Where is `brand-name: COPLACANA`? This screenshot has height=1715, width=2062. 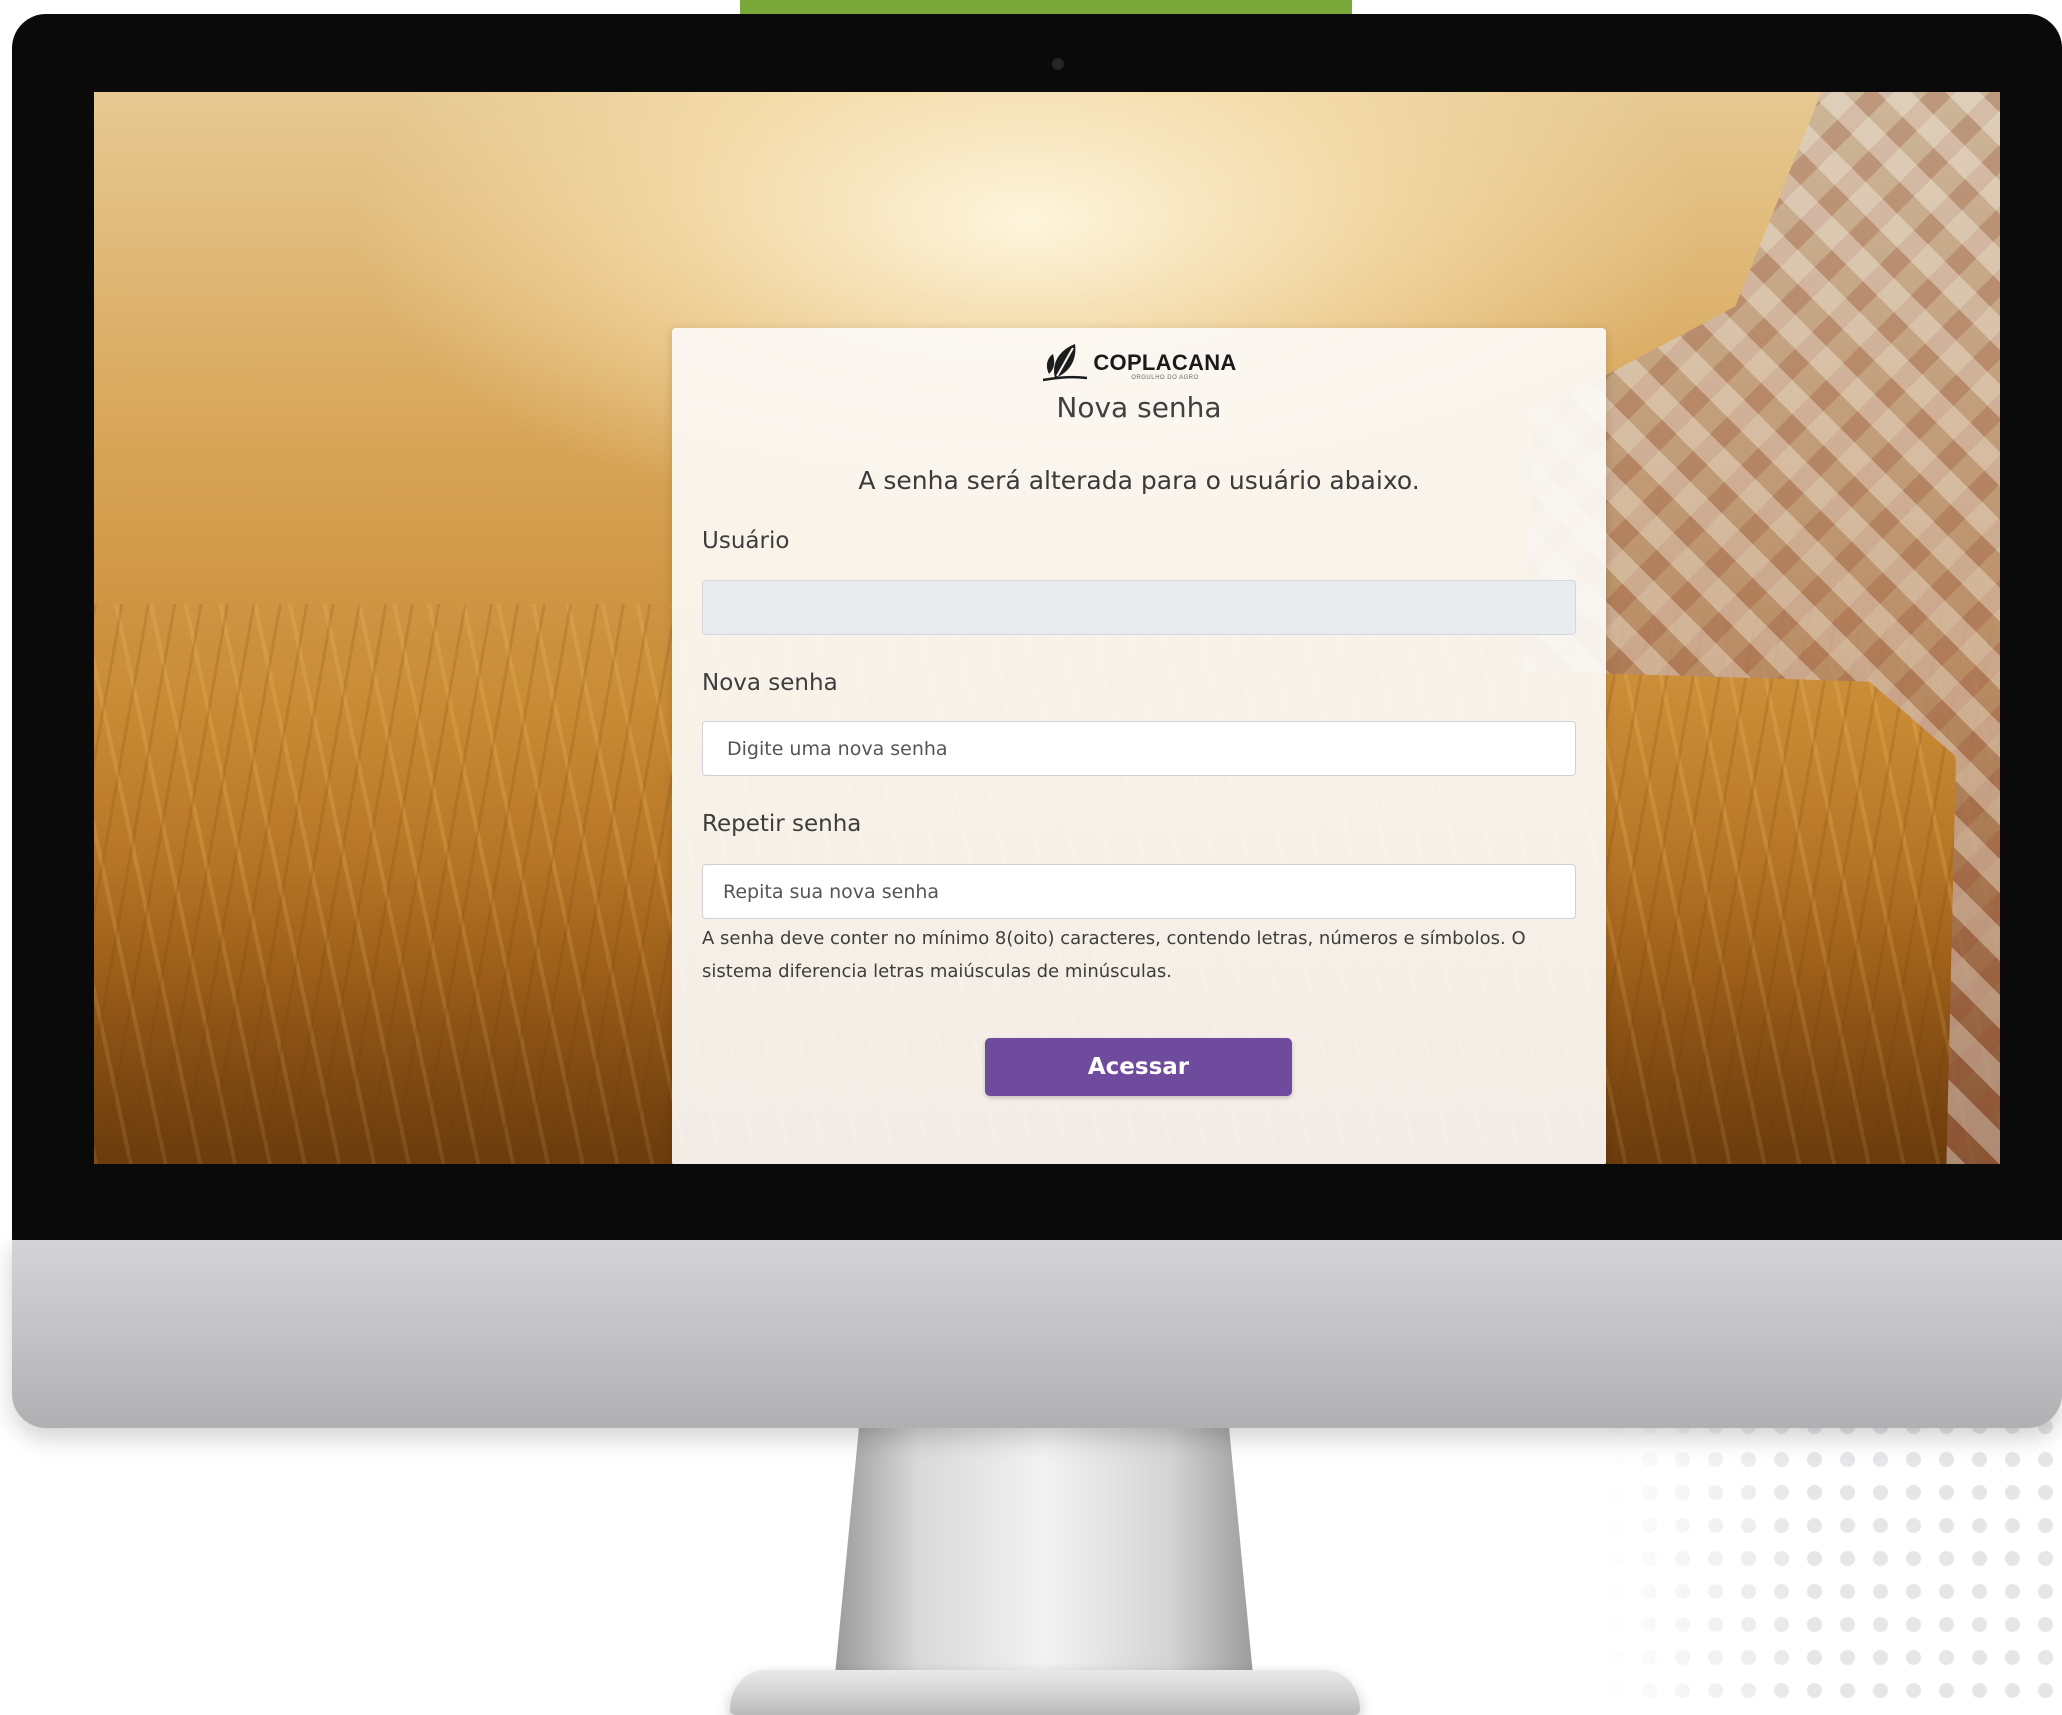 brand-name: COPLACANA is located at coordinates (1165, 362).